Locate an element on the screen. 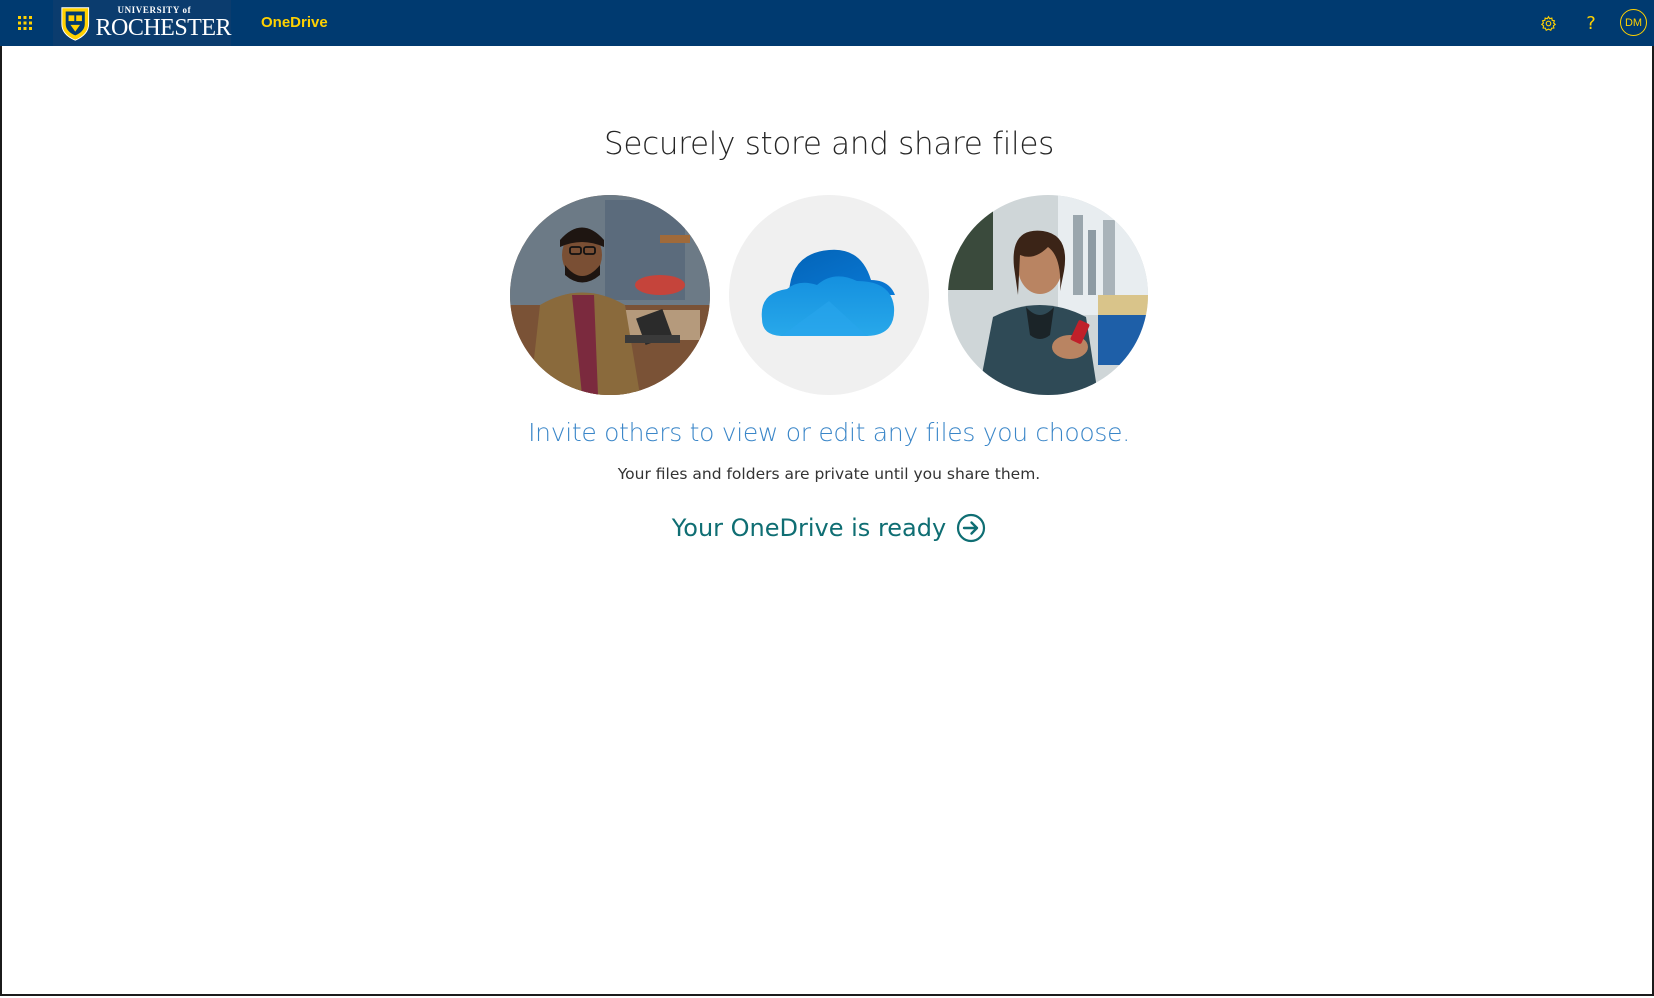 The image size is (1654, 998). woman-with-phone-photo is located at coordinates (1048, 295).